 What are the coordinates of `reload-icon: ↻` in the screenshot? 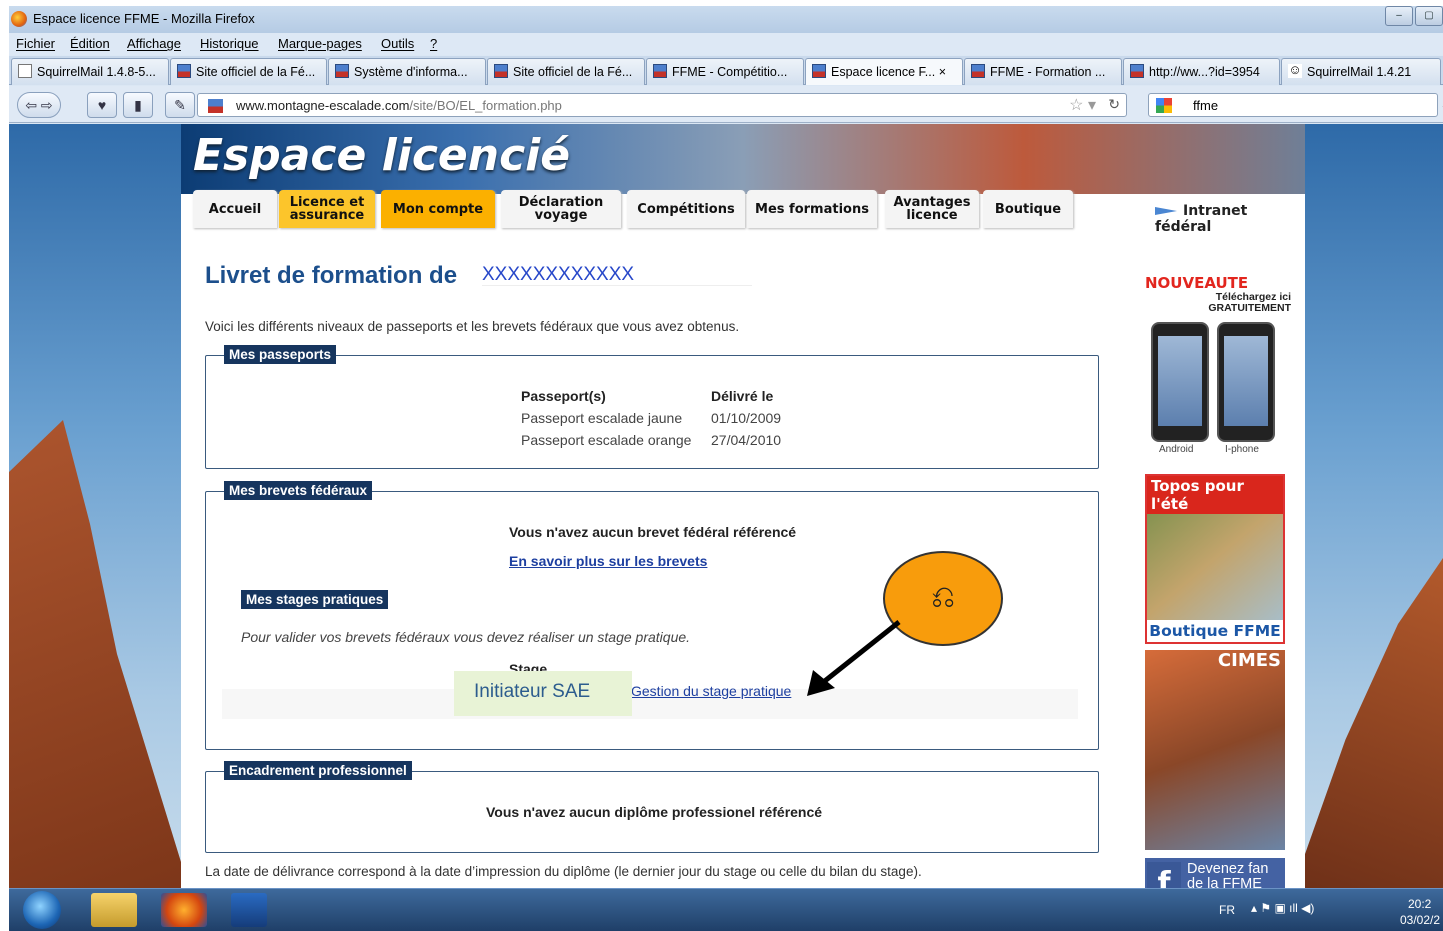 It's located at (1114, 104).